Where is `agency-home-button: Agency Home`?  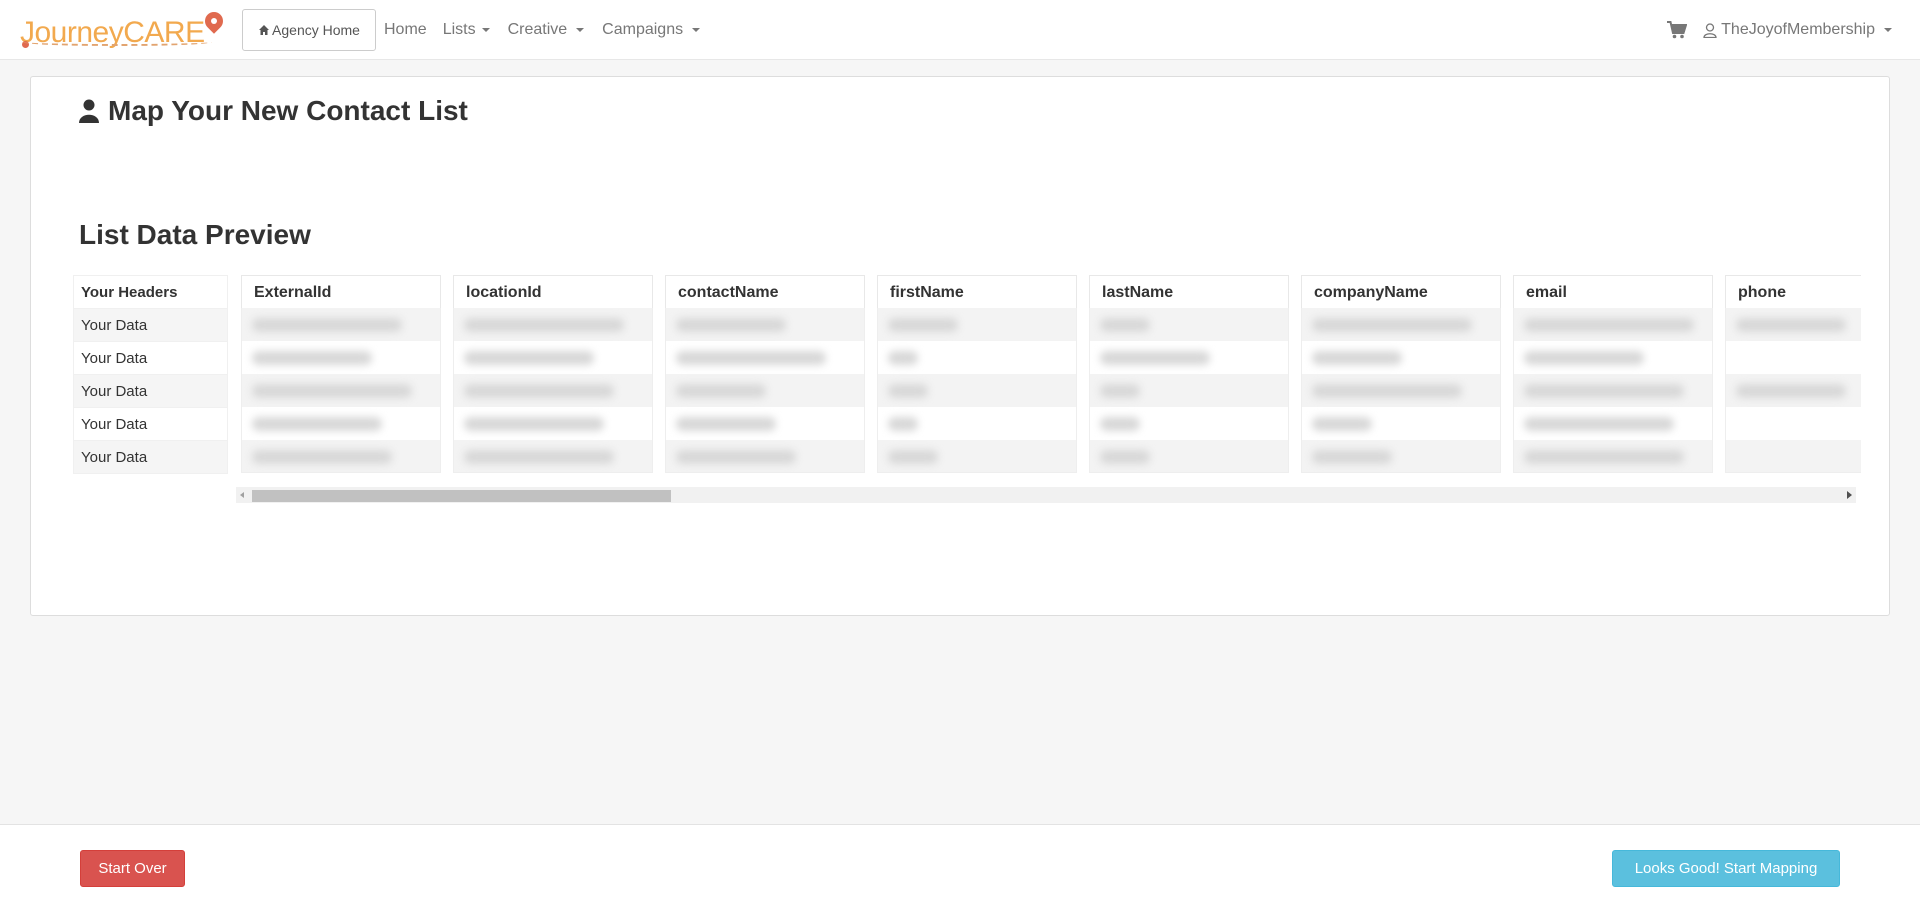
agency-home-button: Agency Home is located at coordinates (309, 30).